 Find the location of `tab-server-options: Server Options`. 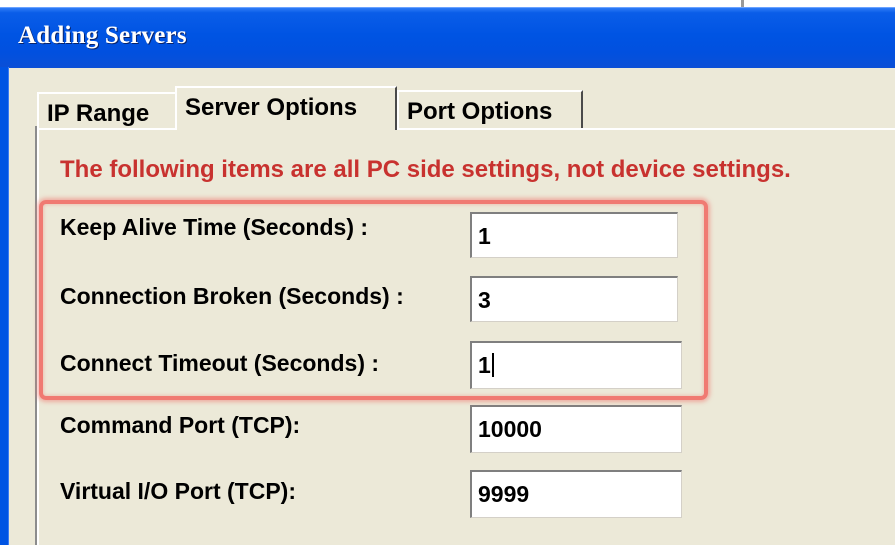

tab-server-options: Server Options is located at coordinates (286, 108).